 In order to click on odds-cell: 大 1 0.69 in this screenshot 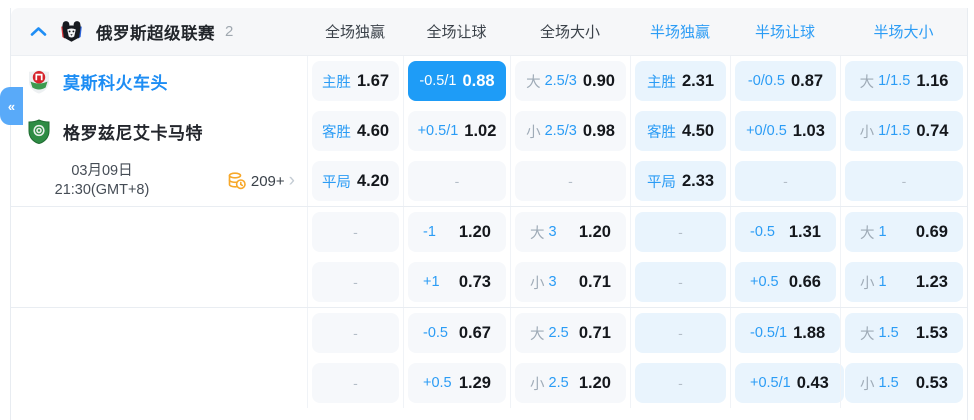, I will do `click(904, 232)`.